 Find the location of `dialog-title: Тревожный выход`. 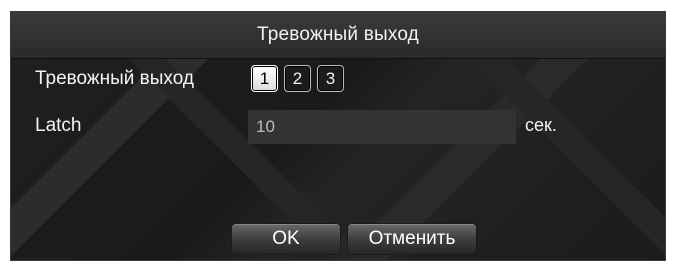

dialog-title: Тревожный выход is located at coordinates (338, 34).